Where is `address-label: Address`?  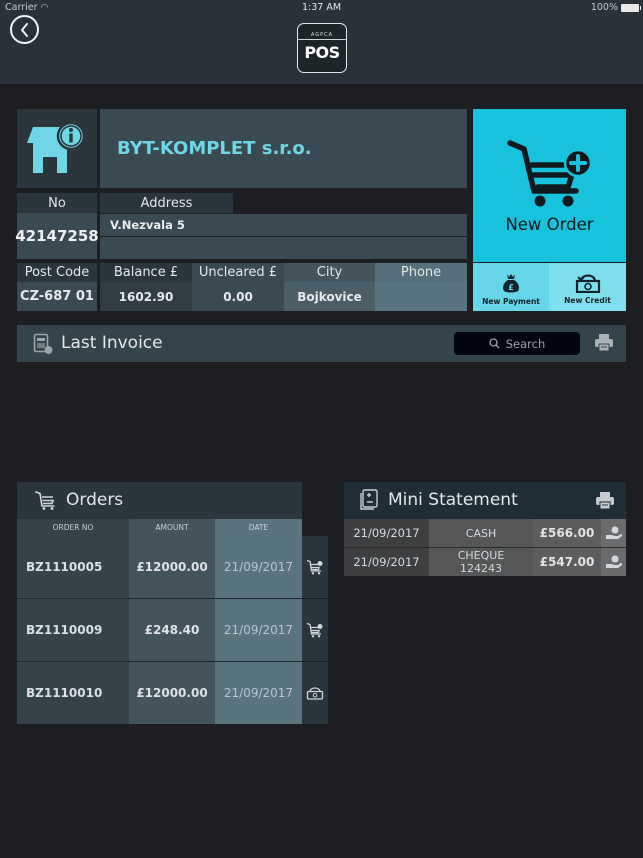 address-label: Address is located at coordinates (166, 203).